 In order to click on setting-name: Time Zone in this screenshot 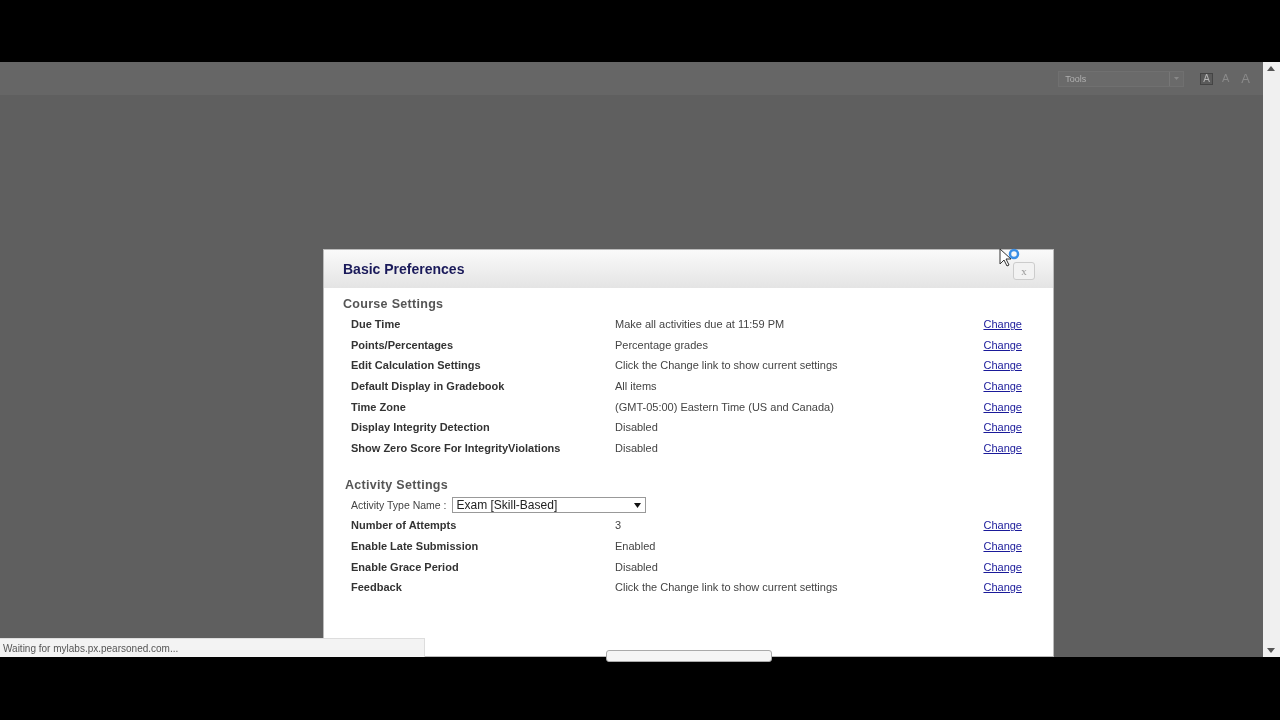, I will do `click(379, 406)`.